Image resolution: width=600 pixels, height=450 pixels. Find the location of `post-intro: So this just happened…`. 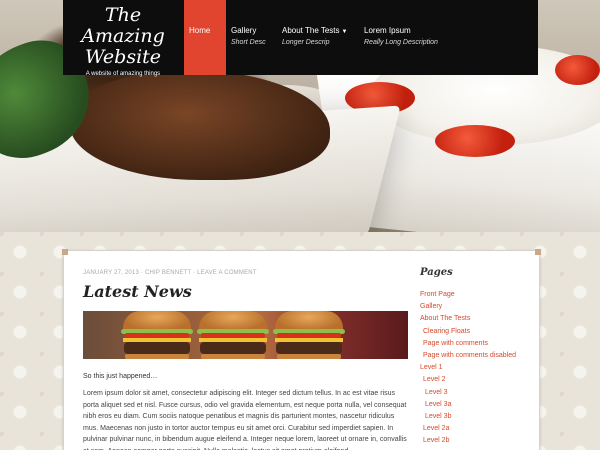

post-intro: So this just happened… is located at coordinates (120, 376).